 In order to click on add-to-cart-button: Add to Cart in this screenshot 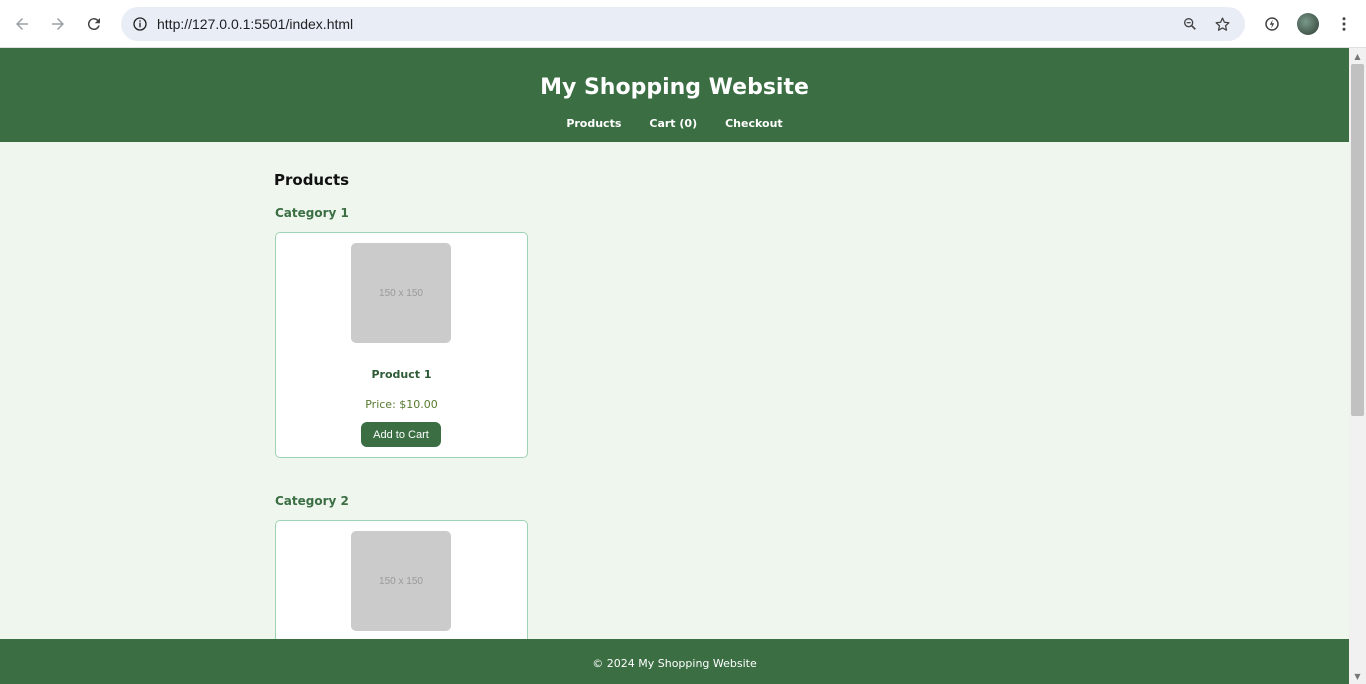, I will do `click(401, 434)`.